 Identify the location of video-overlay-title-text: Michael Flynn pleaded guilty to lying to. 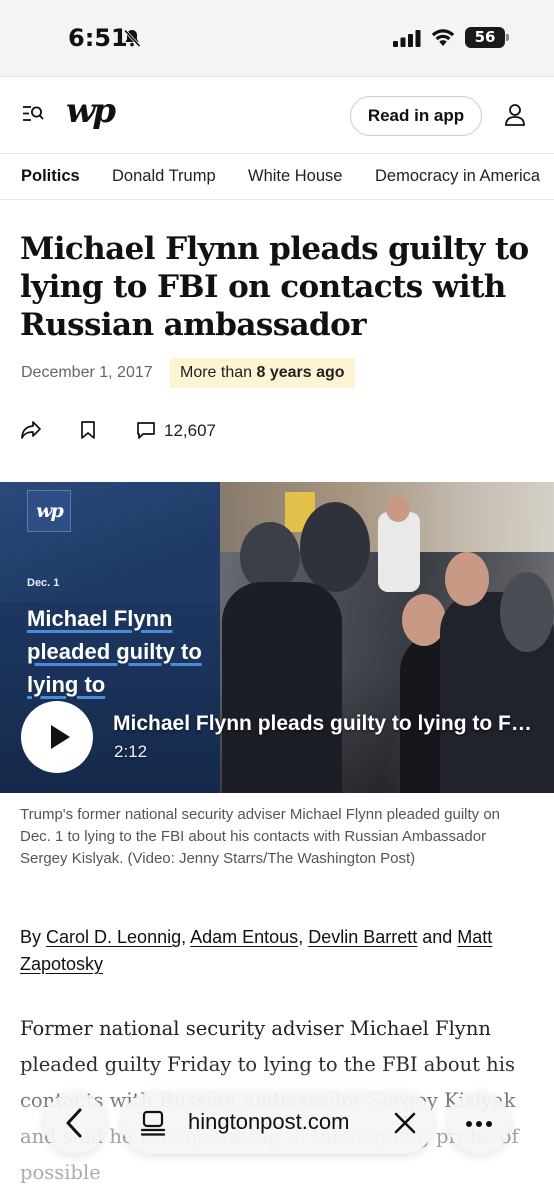
(114, 651).